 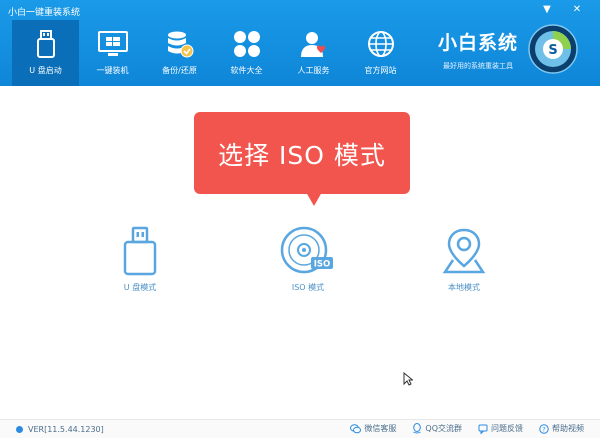 I want to click on brand-slogan: 最好用的系统重装工具, so click(x=478, y=66).